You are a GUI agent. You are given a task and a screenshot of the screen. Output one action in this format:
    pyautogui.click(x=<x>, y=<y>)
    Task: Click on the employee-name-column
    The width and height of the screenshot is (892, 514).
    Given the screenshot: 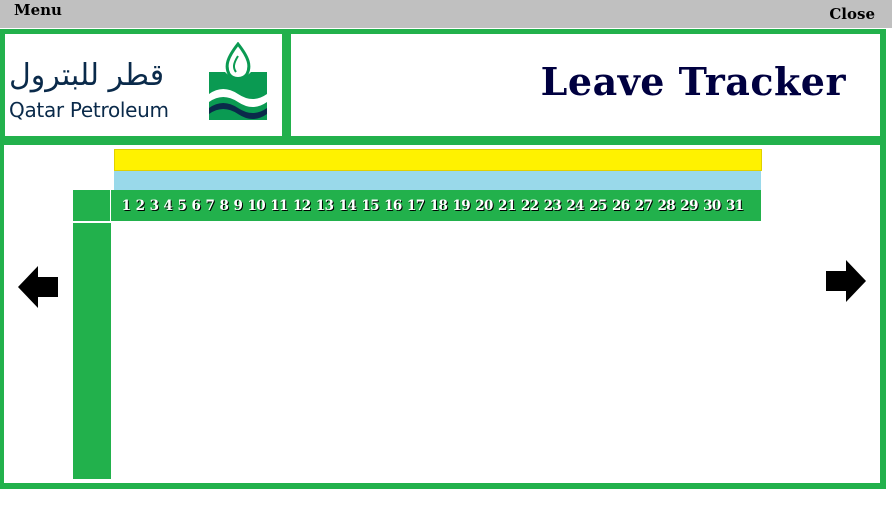 What is the action you would take?
    pyautogui.click(x=92, y=351)
    